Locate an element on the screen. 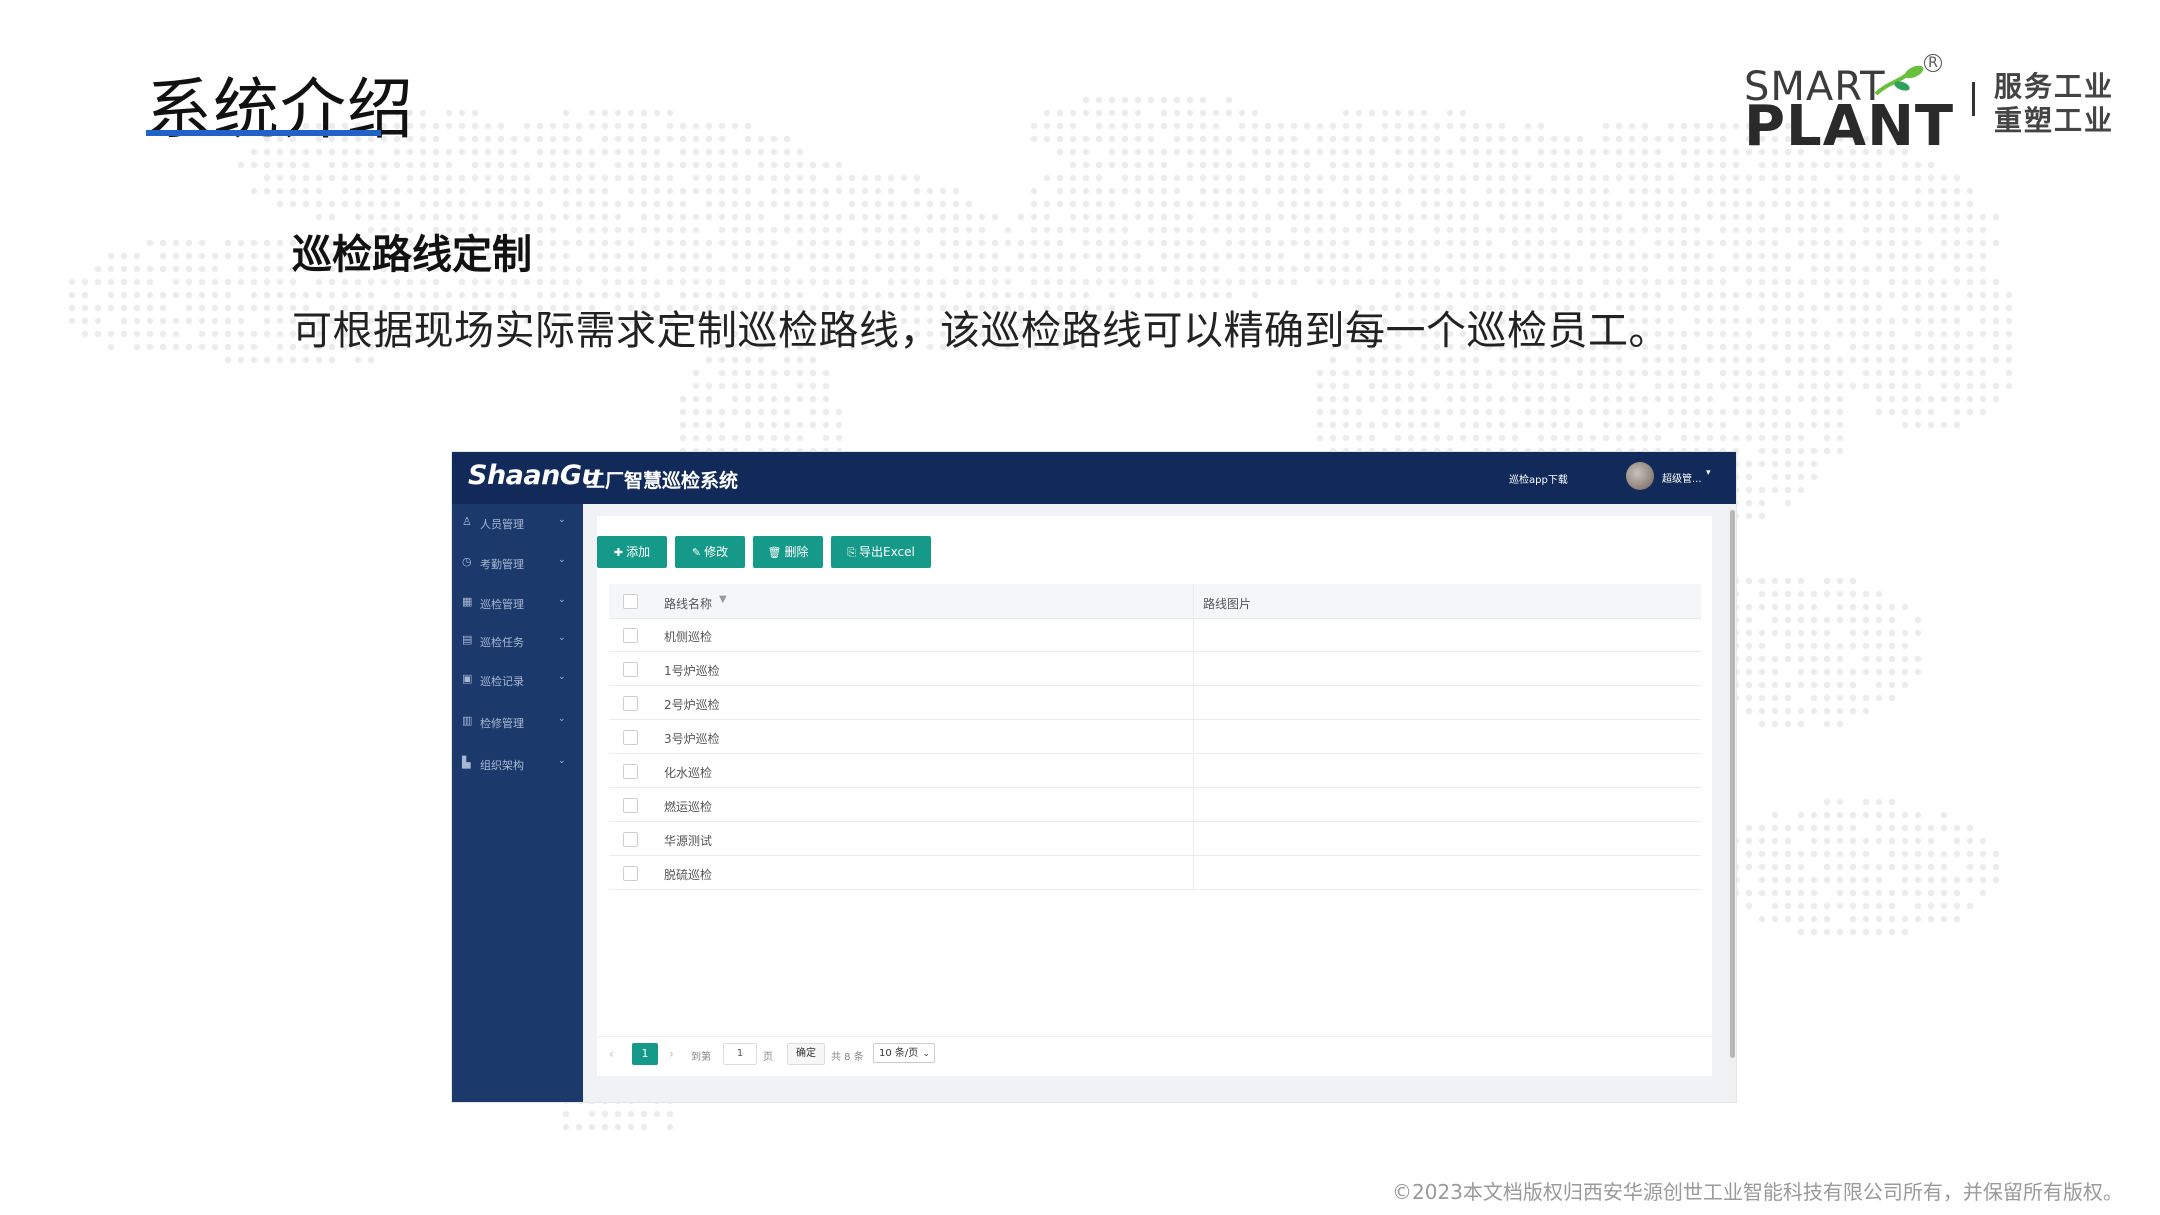 The width and height of the screenshot is (2160, 1215). caret-down-icon: ▾ is located at coordinates (1708, 473).